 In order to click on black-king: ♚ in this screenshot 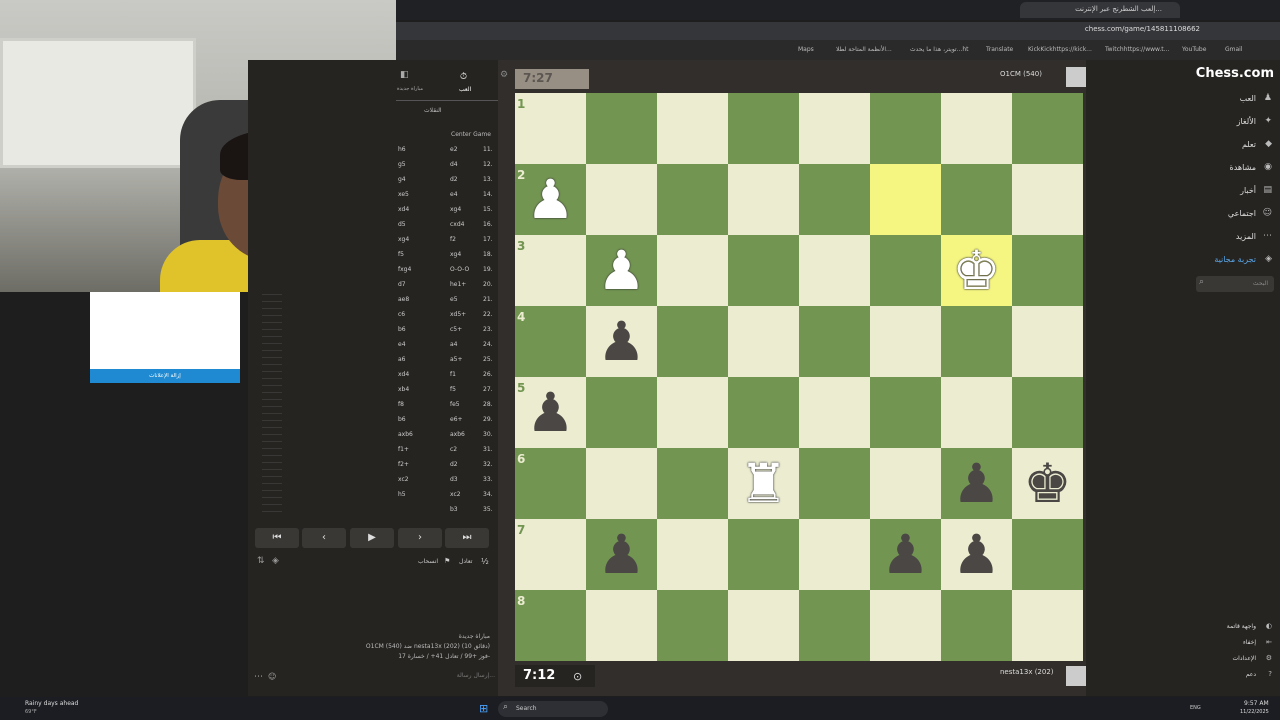, I will do `click(1047, 483)`.